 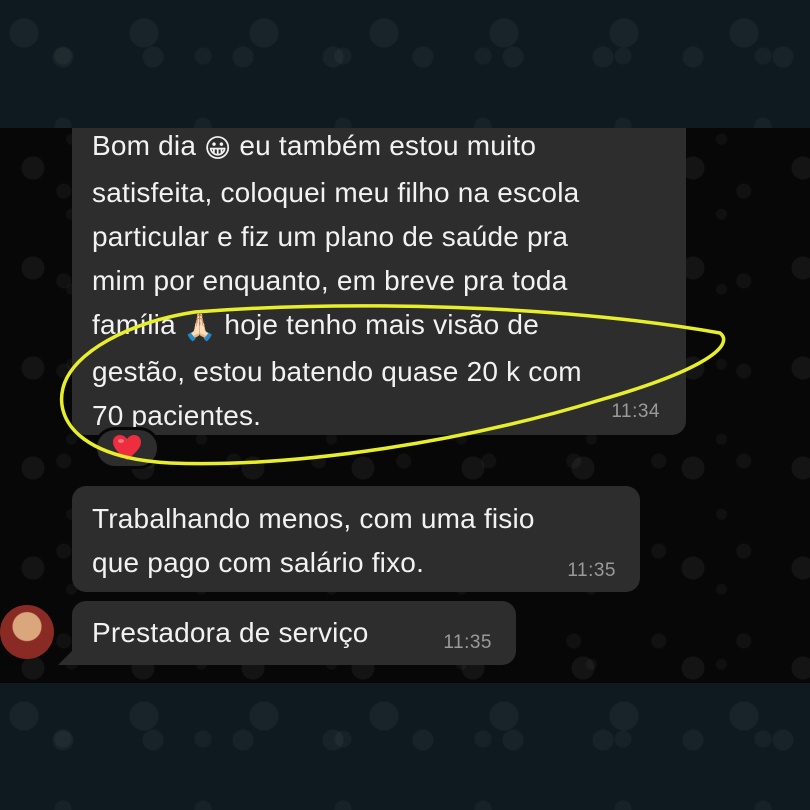 What do you see at coordinates (230, 632) in the screenshot?
I see `message-text: Prestadora de serviço` at bounding box center [230, 632].